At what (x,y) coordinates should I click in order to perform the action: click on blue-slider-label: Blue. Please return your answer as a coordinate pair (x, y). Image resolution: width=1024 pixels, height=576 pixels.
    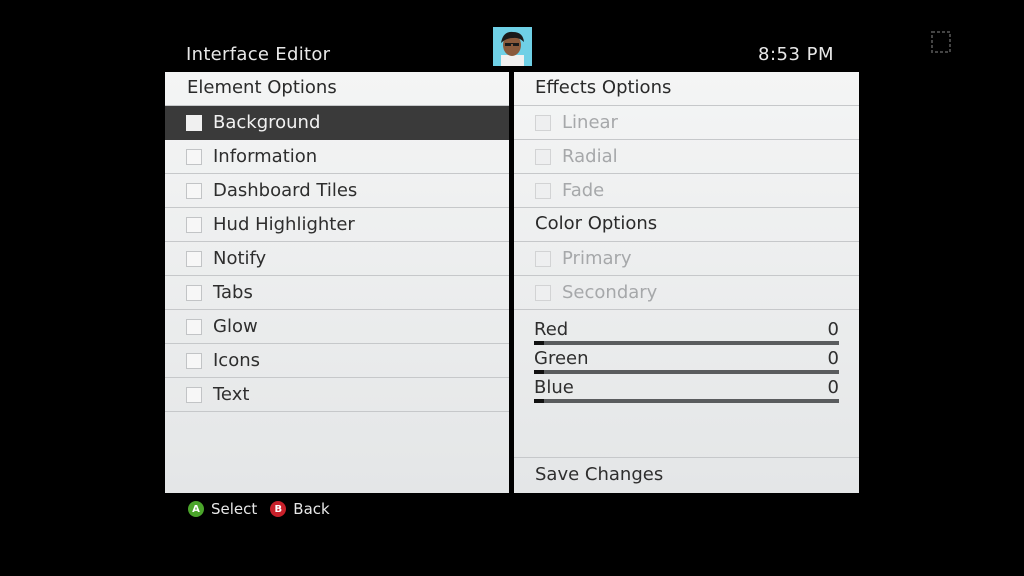
    Looking at the image, I should click on (554, 387).